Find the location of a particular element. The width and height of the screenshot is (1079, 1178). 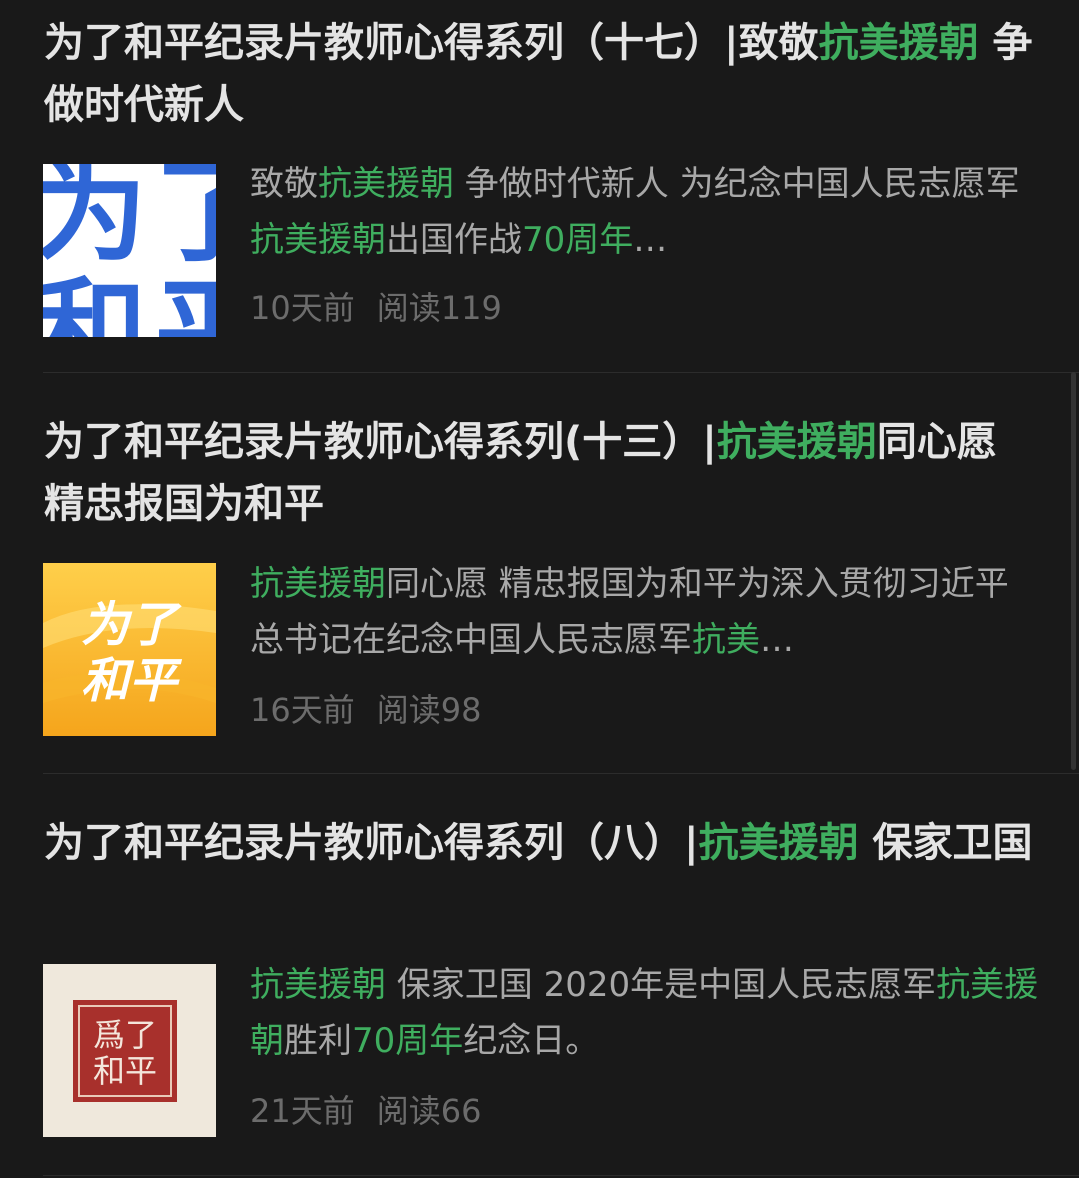

article-meta: 10天前 阅读119 is located at coordinates (376, 308).